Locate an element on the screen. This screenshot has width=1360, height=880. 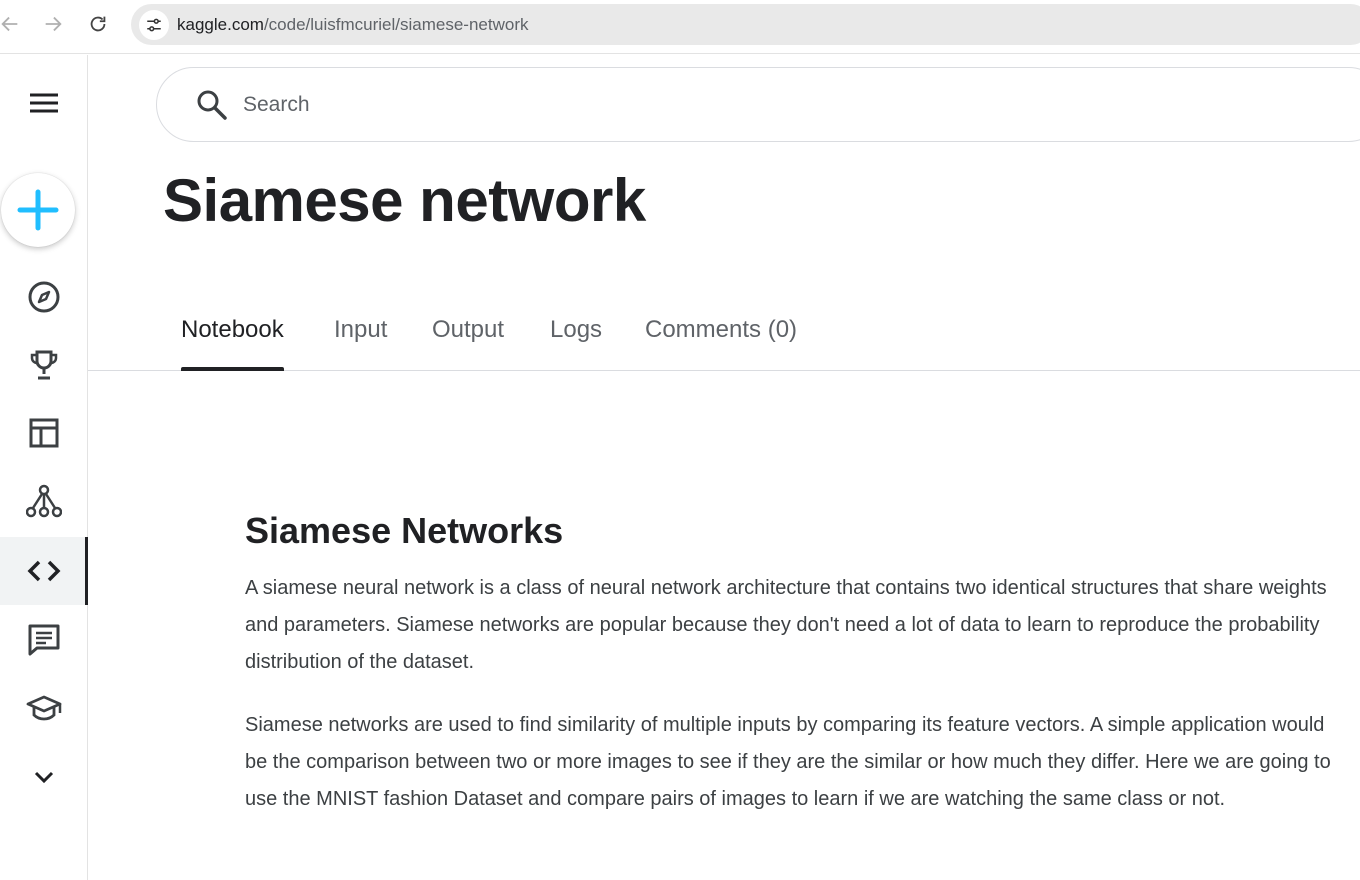
nav-discussions is located at coordinates (43, 640).